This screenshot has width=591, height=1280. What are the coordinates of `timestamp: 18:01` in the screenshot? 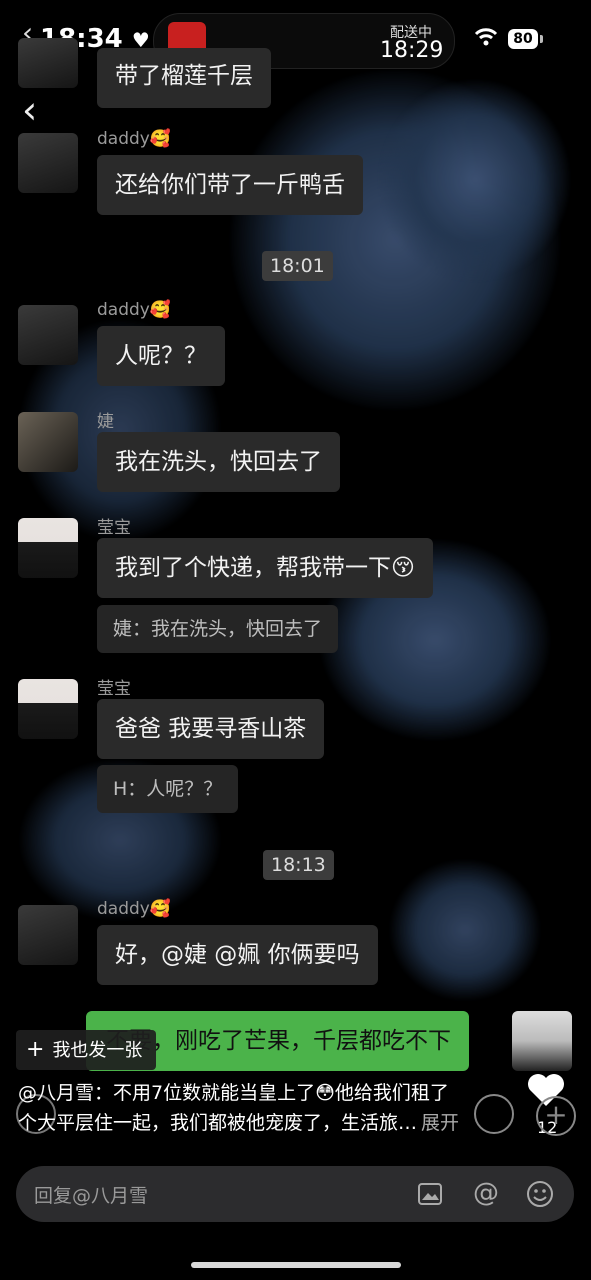 It's located at (297, 266).